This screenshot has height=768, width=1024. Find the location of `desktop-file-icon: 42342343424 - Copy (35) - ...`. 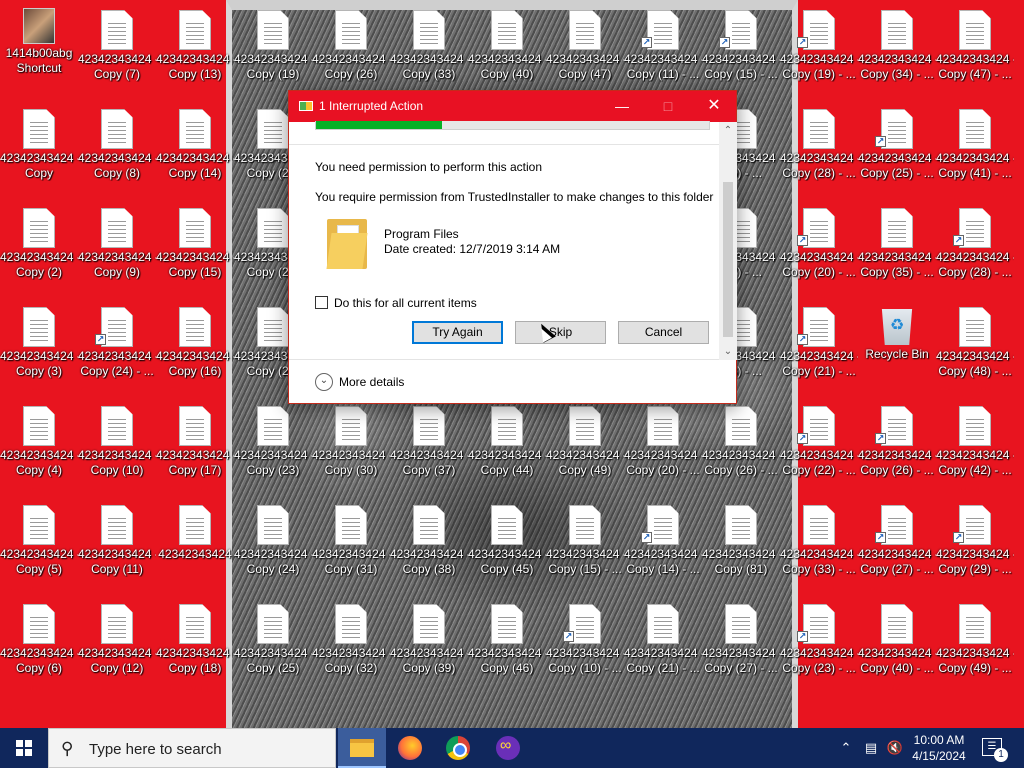

desktop-file-icon: 42342343424 - Copy (35) - ... is located at coordinates (897, 246).